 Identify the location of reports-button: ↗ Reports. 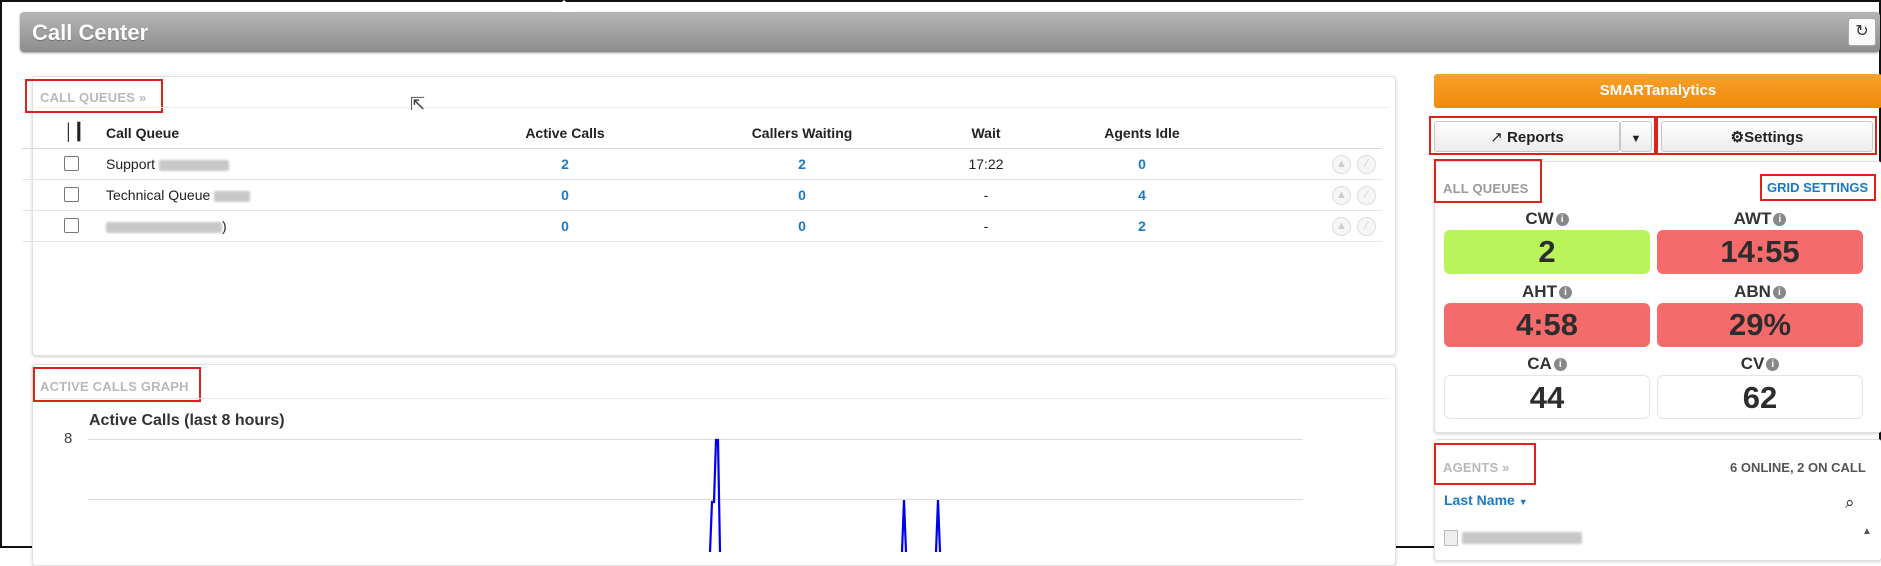
(1527, 136).